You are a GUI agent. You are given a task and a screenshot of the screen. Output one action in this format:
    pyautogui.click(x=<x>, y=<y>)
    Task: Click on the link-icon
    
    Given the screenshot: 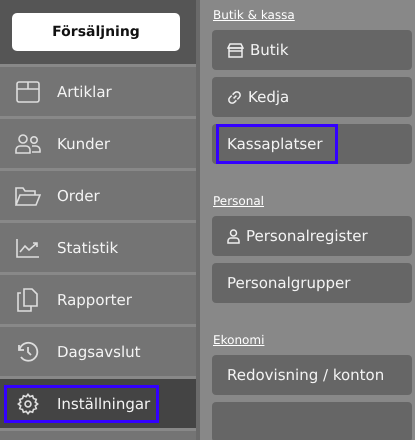 What is the action you would take?
    pyautogui.click(x=234, y=97)
    